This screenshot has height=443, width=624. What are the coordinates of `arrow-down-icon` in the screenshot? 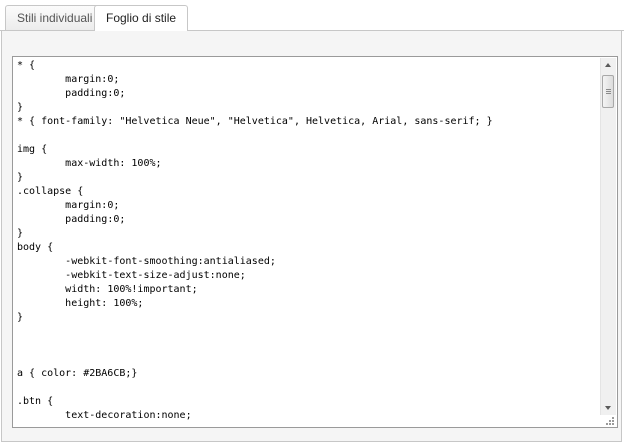 It's located at (608, 408).